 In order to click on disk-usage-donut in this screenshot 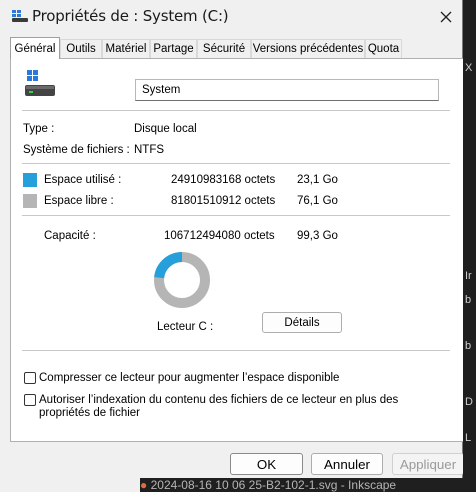, I will do `click(182, 280)`.